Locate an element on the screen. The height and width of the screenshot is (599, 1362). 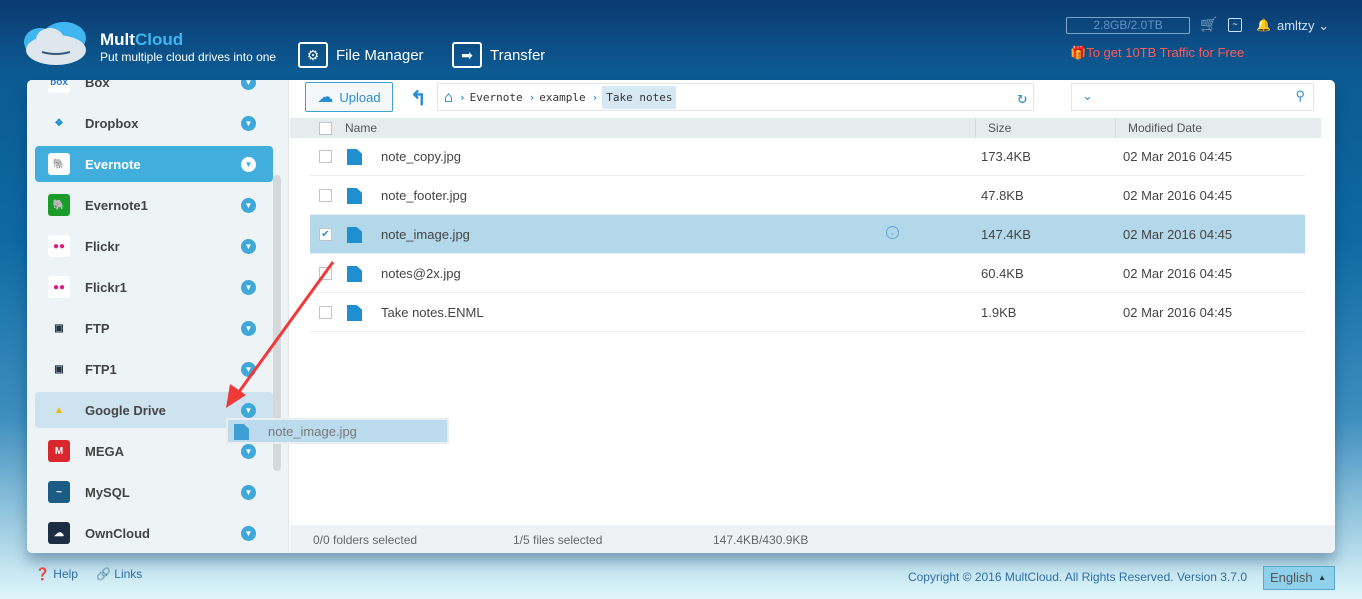
sidebar-item-label: Dropbox is located at coordinates (112, 123).